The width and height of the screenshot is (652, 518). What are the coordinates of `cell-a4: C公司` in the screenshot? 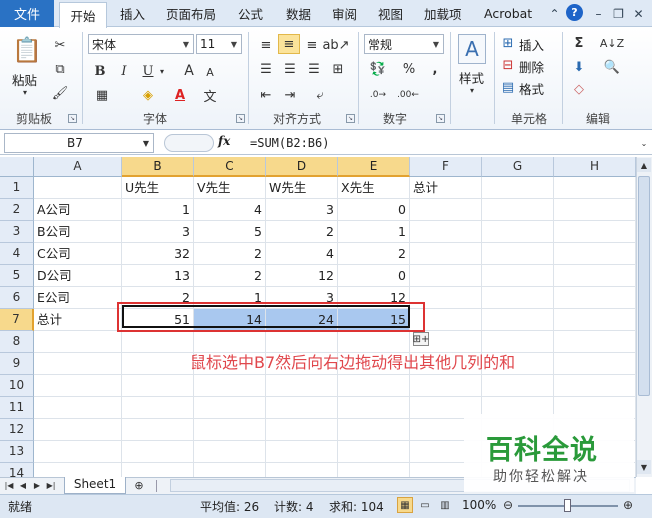 It's located at (78, 254).